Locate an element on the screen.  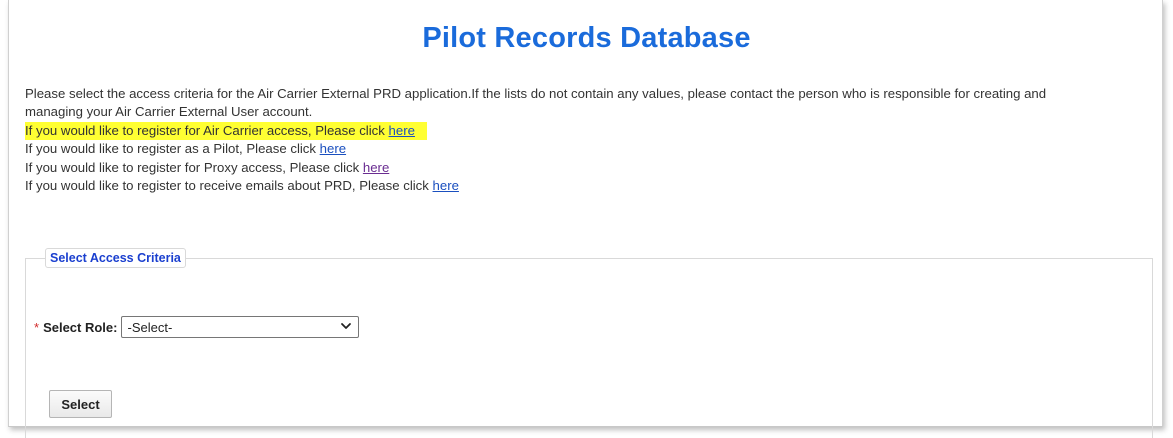
role-row: * Select Role: -Select- is located at coordinates (197, 327).